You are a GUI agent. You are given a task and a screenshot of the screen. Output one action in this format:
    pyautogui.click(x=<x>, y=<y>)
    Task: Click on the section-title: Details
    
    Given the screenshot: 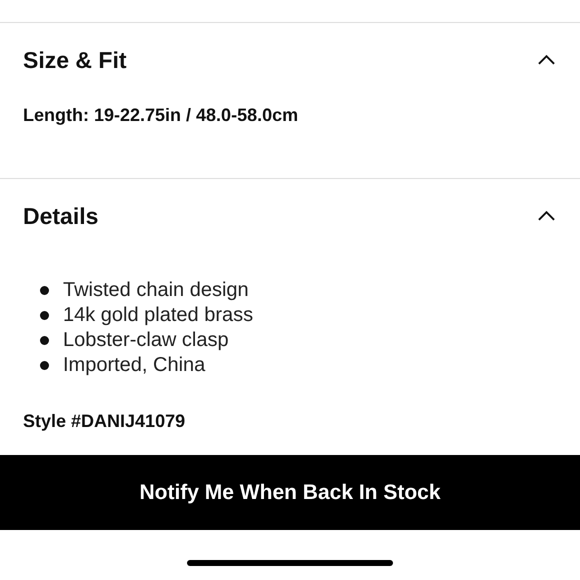 What is the action you would take?
    pyautogui.click(x=60, y=216)
    